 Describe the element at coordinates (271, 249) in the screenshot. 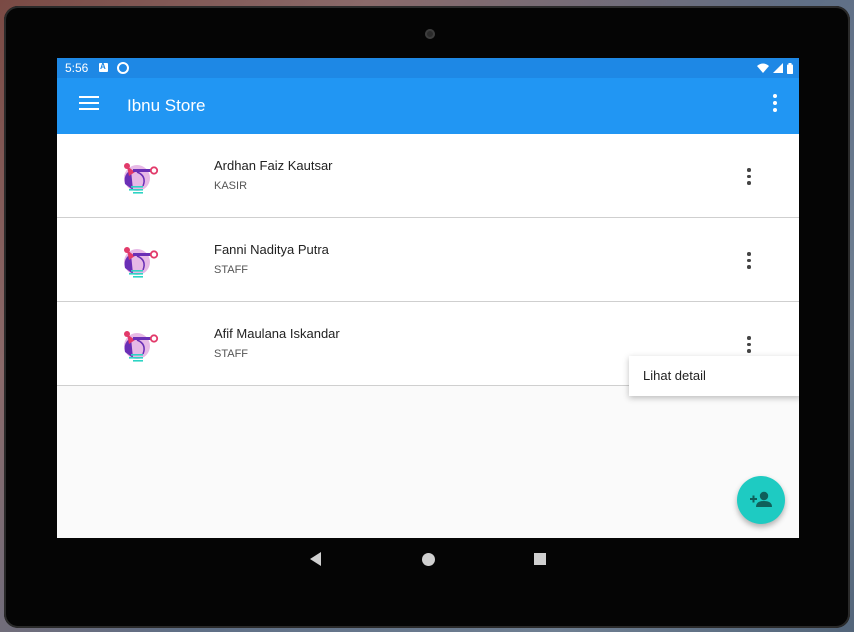

I see `user-name: Fanni Naditya Putra` at that location.